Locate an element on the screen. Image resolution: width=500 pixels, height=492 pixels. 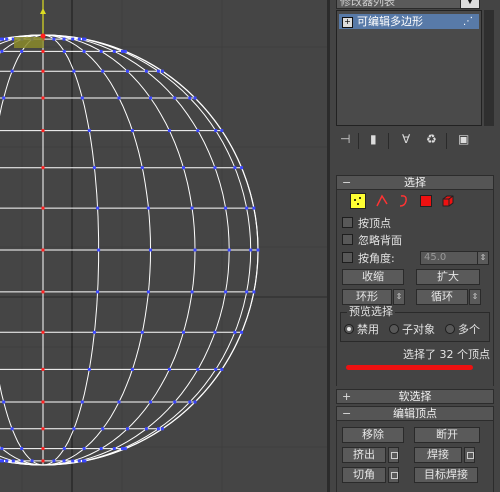
preview-subobject-radio is located at coordinates (394, 329).